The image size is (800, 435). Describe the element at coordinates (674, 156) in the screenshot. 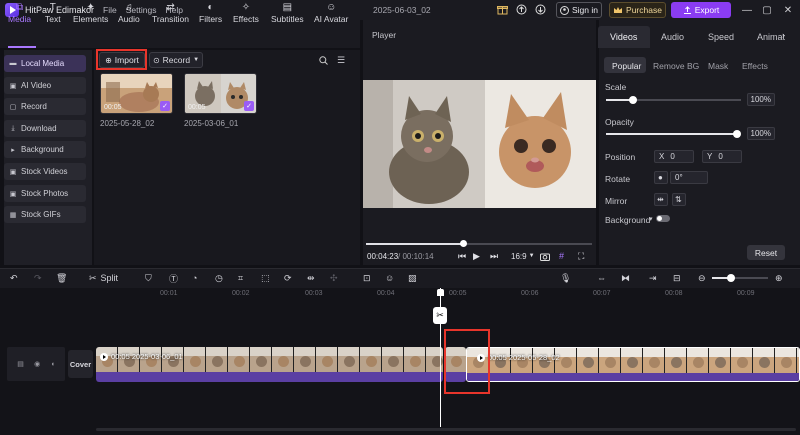

I see `position-x-input: X0` at that location.